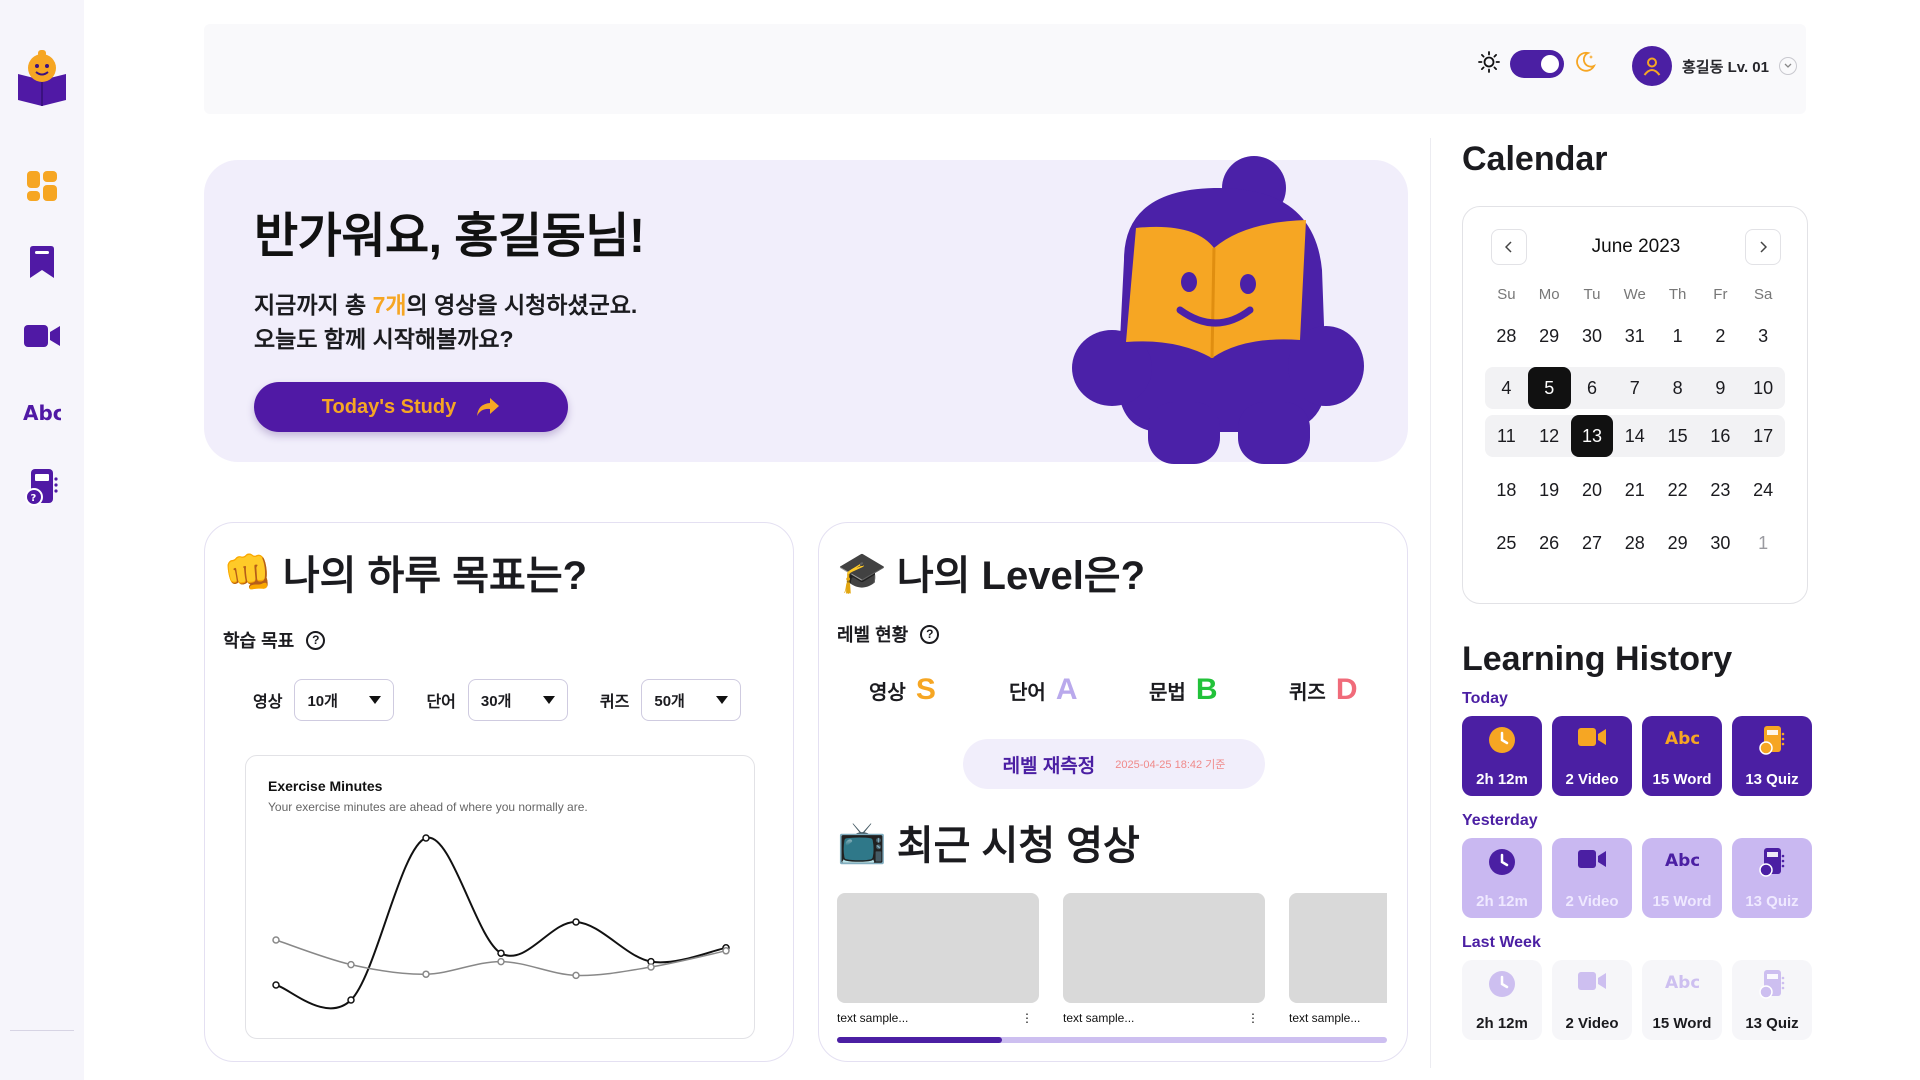 The image size is (1920, 1080). What do you see at coordinates (1066, 689) in the screenshot?
I see `level-word-grade: A` at bounding box center [1066, 689].